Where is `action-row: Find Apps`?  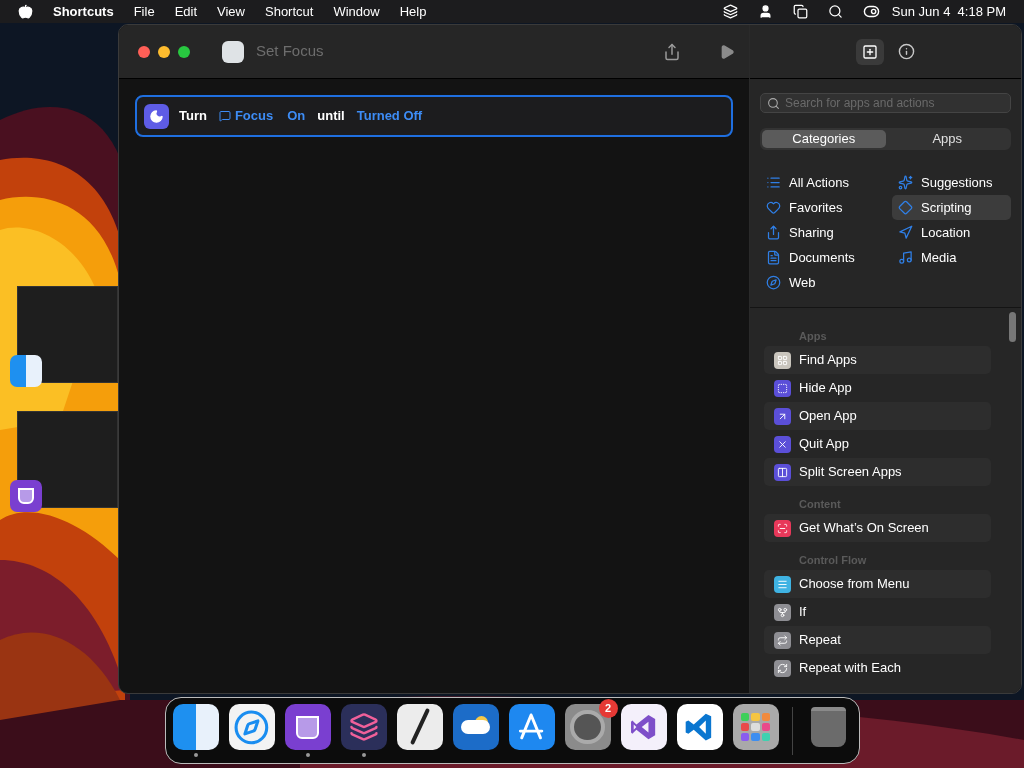 action-row: Find Apps is located at coordinates (877, 360).